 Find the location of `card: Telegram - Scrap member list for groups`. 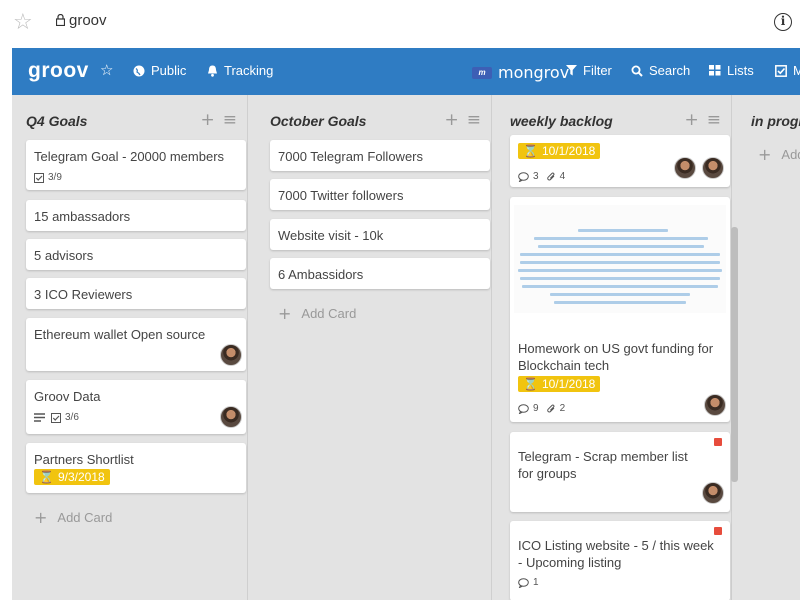

card: Telegram - Scrap member list for groups is located at coordinates (620, 472).